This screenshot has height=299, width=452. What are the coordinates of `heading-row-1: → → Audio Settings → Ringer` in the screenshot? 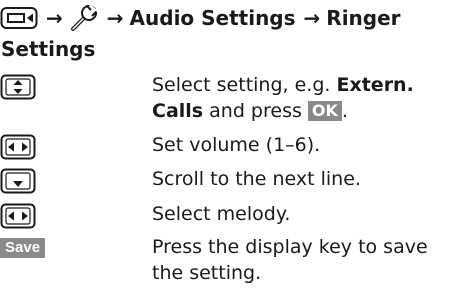 It's located at (226, 18).